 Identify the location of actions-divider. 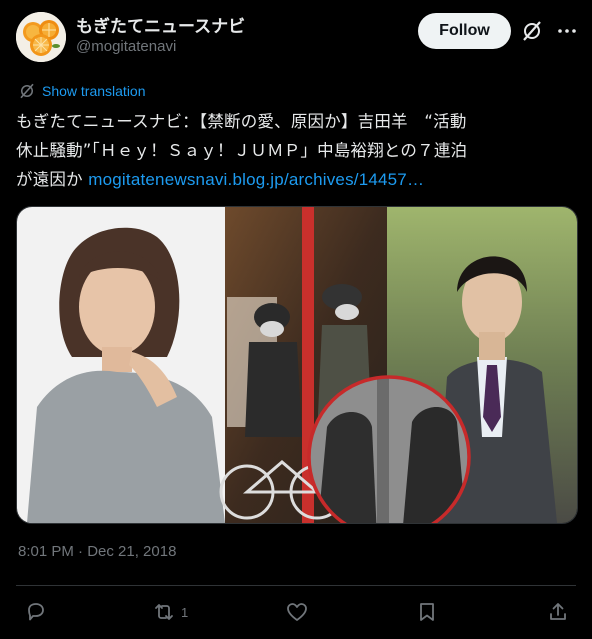
(296, 585).